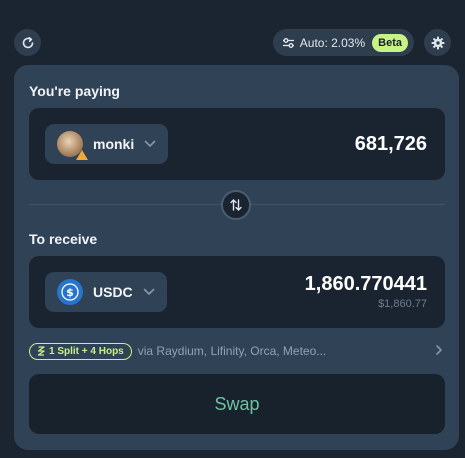 The height and width of the screenshot is (458, 465). I want to click on warning-icon, so click(82, 155).